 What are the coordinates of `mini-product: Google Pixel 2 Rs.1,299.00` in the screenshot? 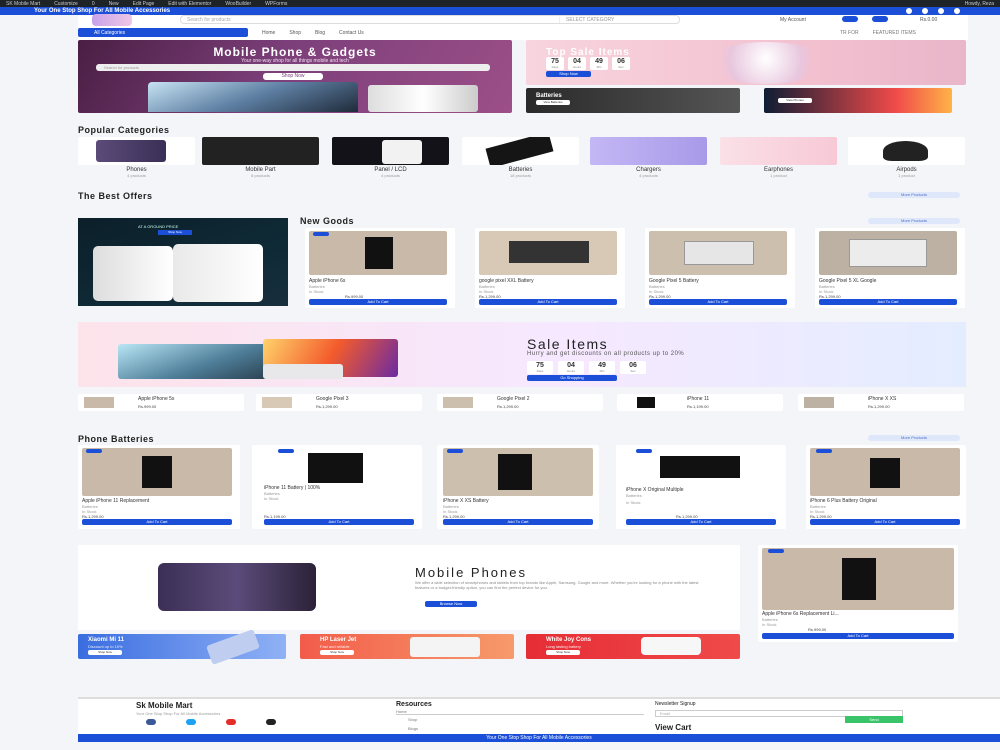 It's located at (520, 402).